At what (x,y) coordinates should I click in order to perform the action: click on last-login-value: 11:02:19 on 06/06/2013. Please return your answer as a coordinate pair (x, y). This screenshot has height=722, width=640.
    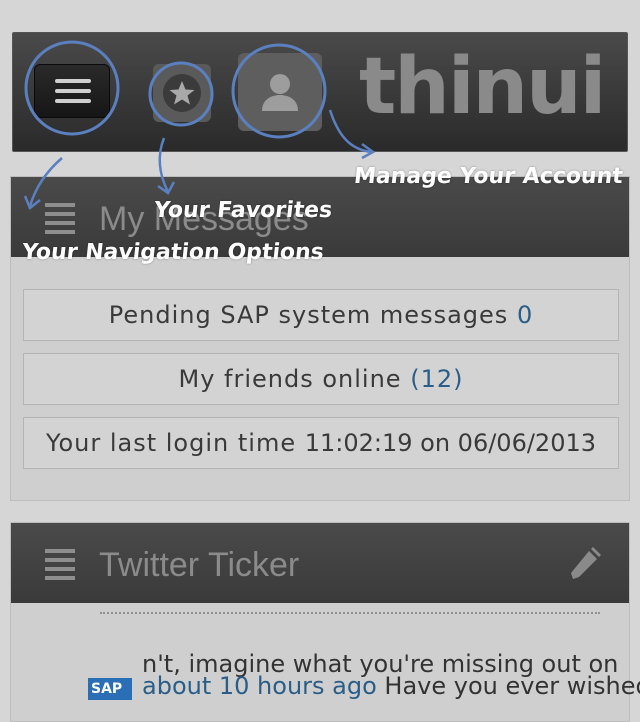
    Looking at the image, I should click on (450, 443).